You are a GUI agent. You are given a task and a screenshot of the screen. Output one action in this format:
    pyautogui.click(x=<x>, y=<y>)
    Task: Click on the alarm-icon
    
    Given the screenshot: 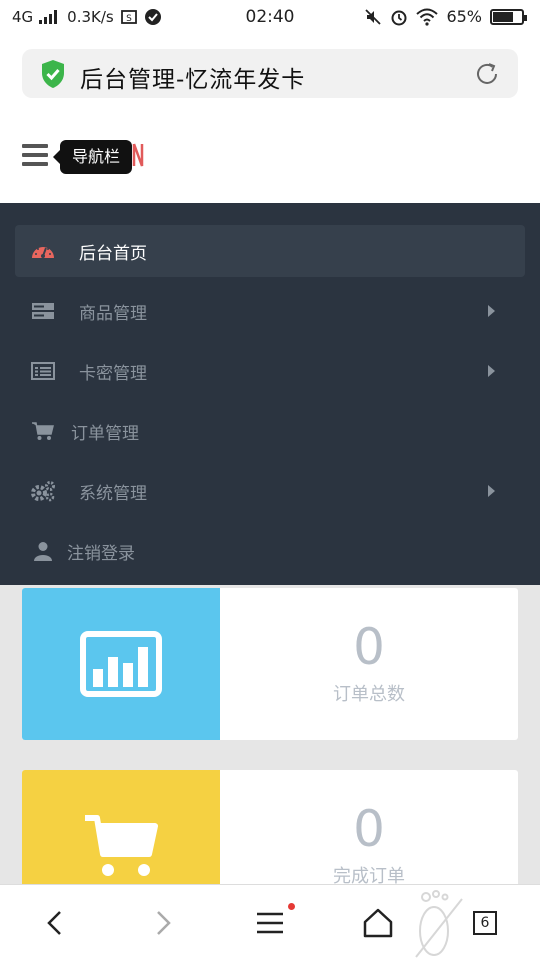 What is the action you would take?
    pyautogui.click(x=399, y=17)
    